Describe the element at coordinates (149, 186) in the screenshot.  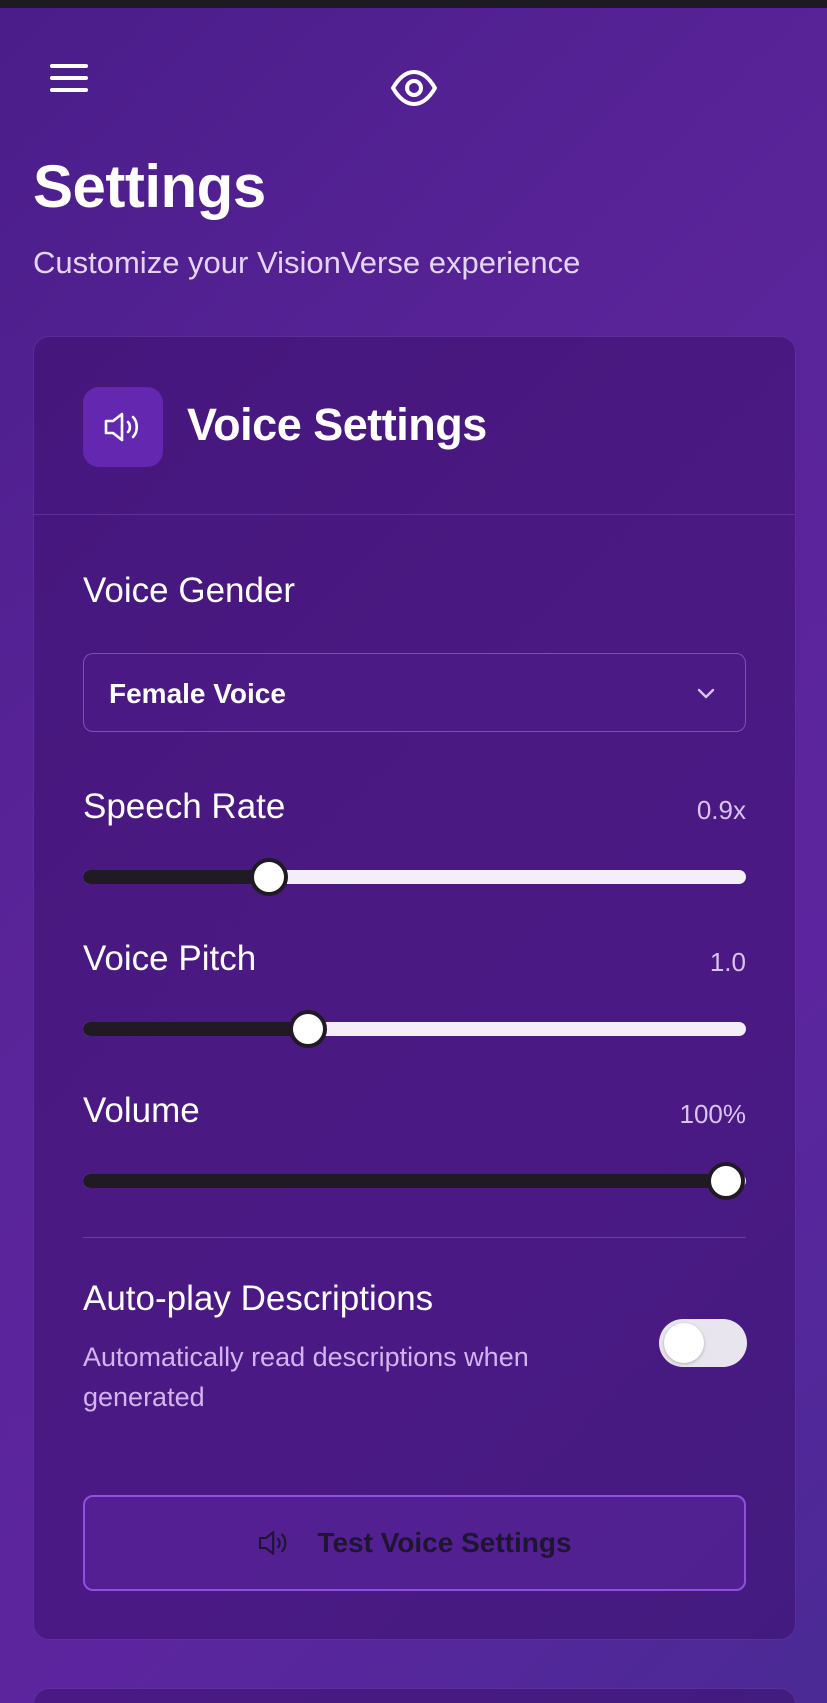
I see `page-title: Settings` at that location.